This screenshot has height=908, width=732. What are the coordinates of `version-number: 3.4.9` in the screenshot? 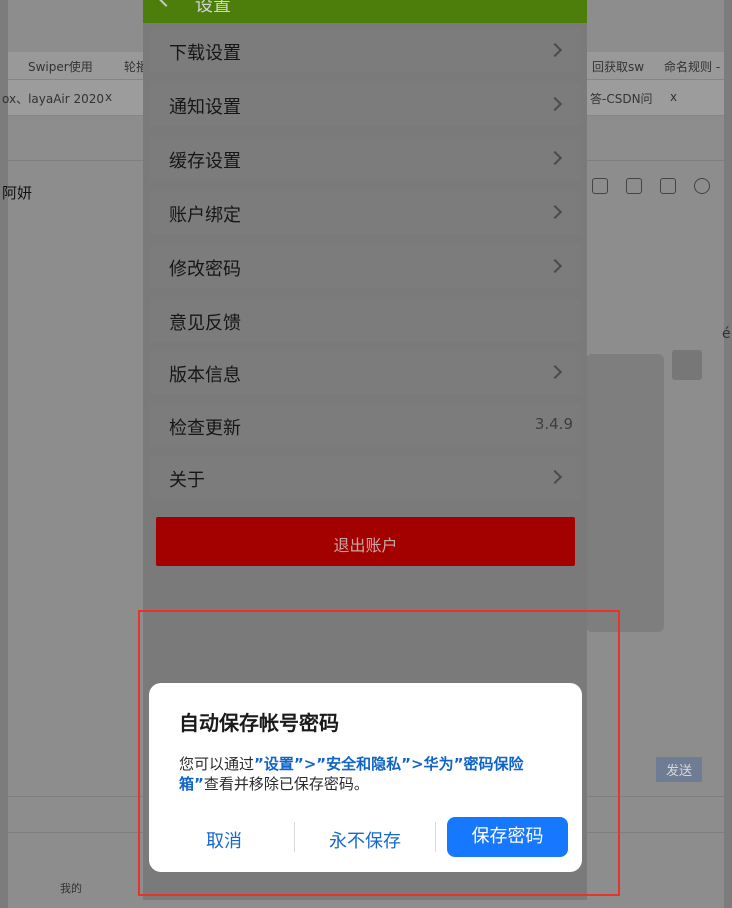 It's located at (553, 424).